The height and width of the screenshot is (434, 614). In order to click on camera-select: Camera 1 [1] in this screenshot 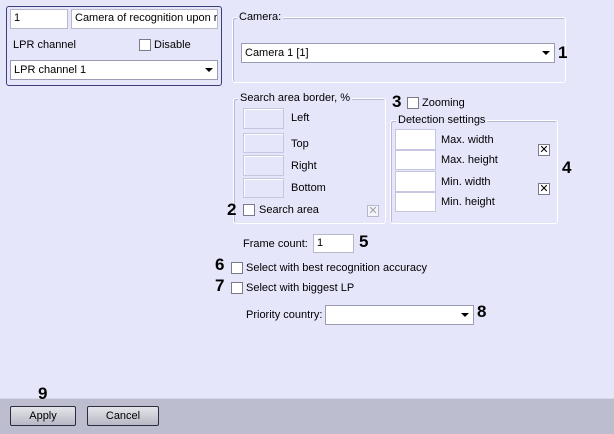, I will do `click(398, 53)`.